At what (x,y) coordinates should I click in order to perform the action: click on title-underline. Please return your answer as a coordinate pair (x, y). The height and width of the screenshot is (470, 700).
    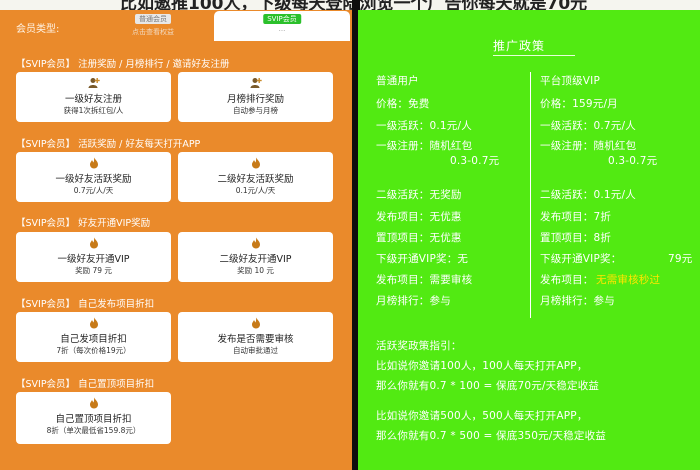
    Looking at the image, I should click on (534, 55).